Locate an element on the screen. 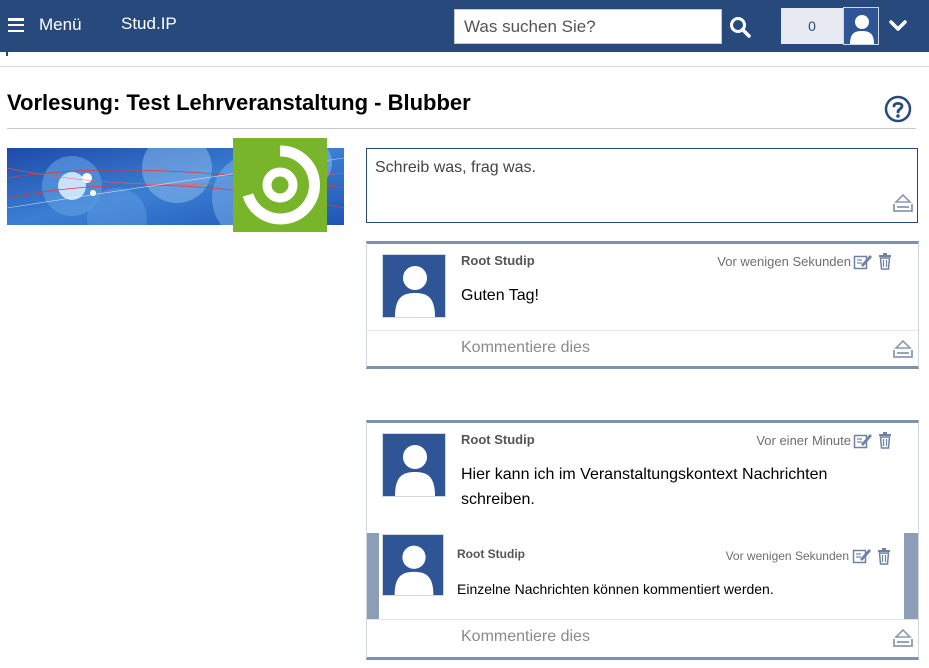  user-avatar-button is located at coordinates (861, 26).